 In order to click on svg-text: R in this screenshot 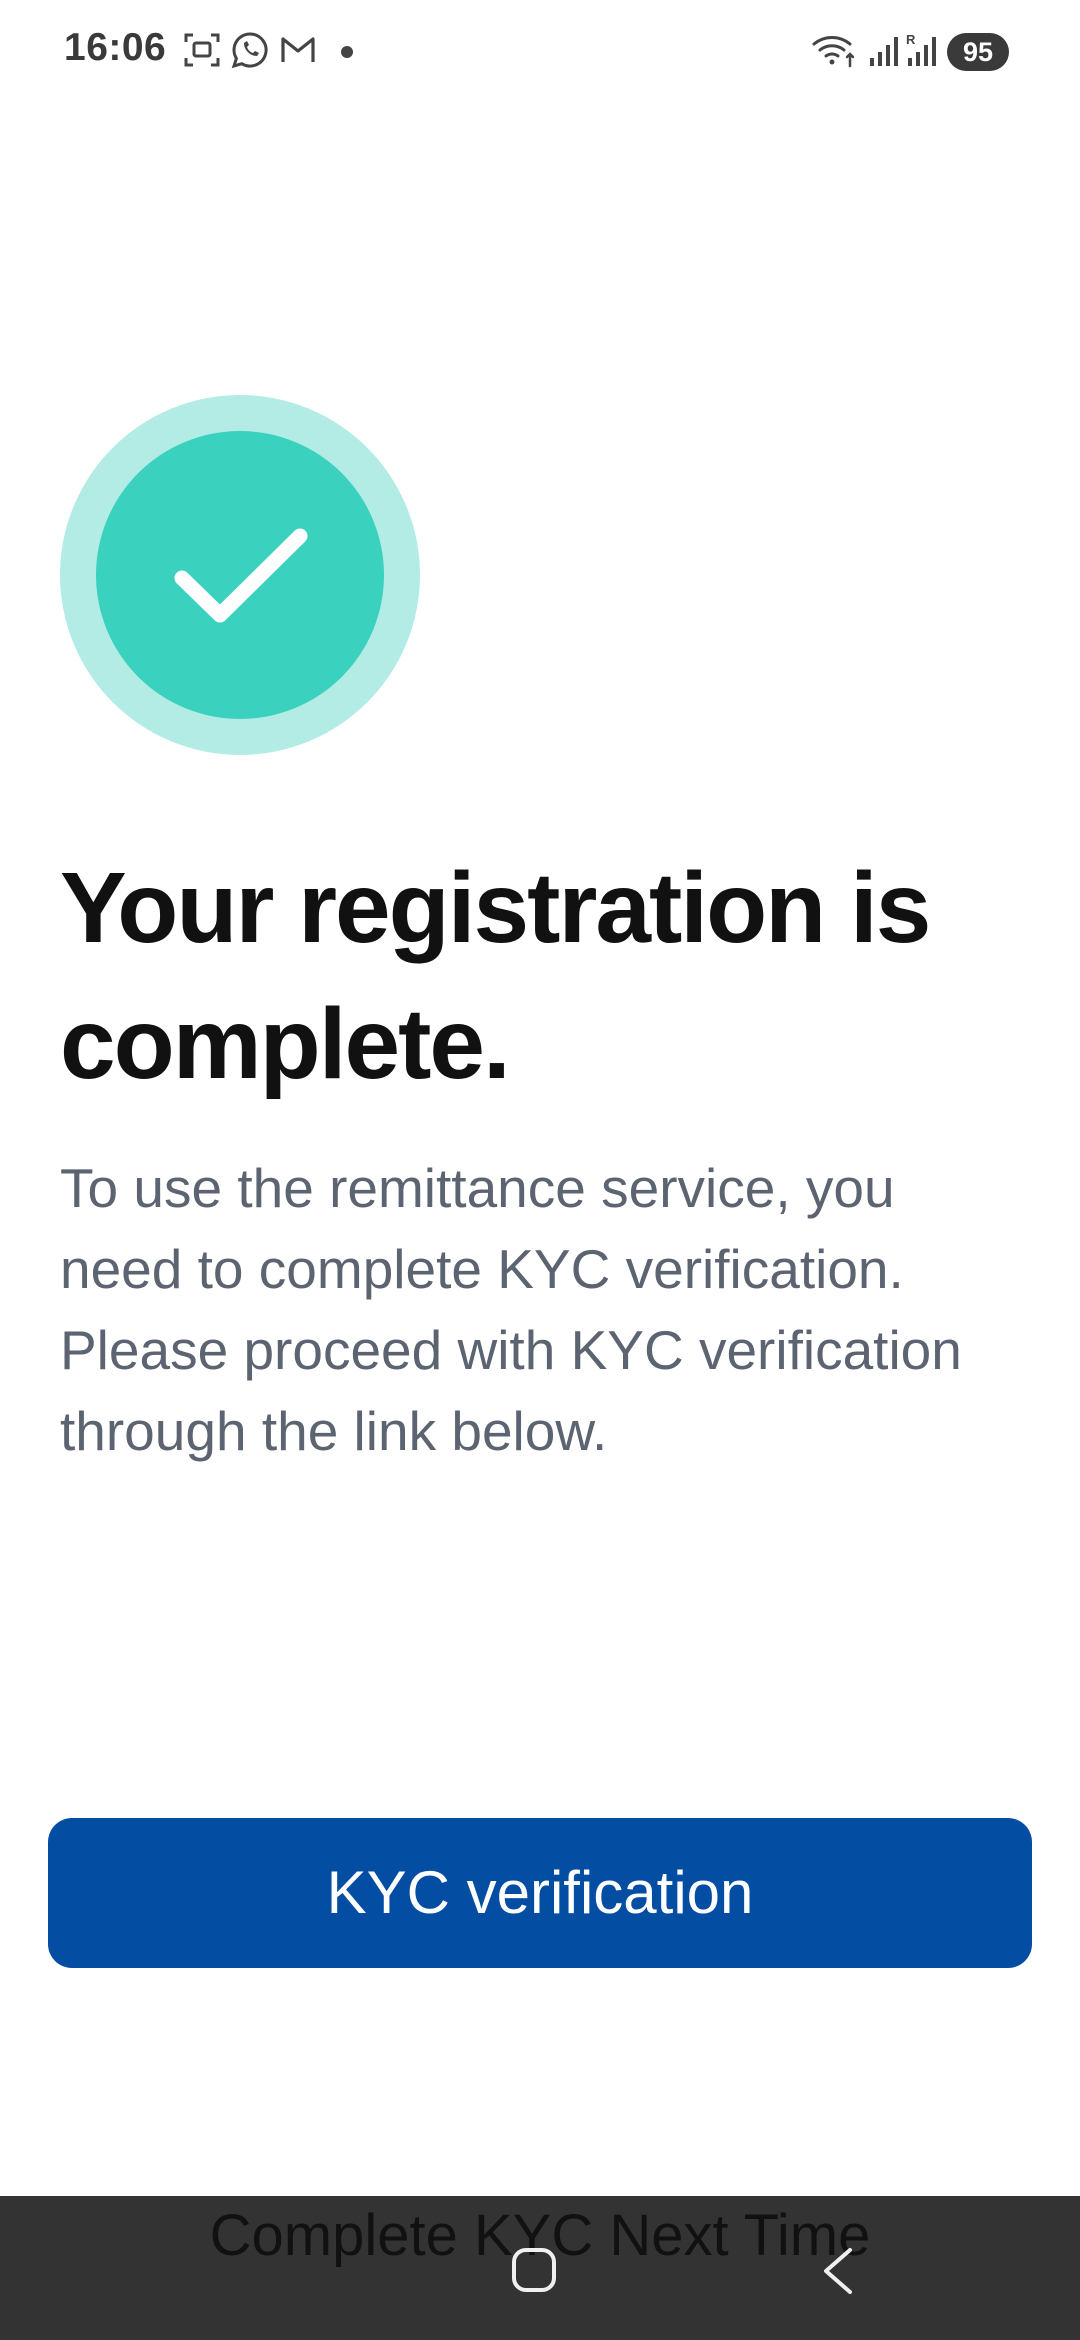, I will do `click(911, 39)`.